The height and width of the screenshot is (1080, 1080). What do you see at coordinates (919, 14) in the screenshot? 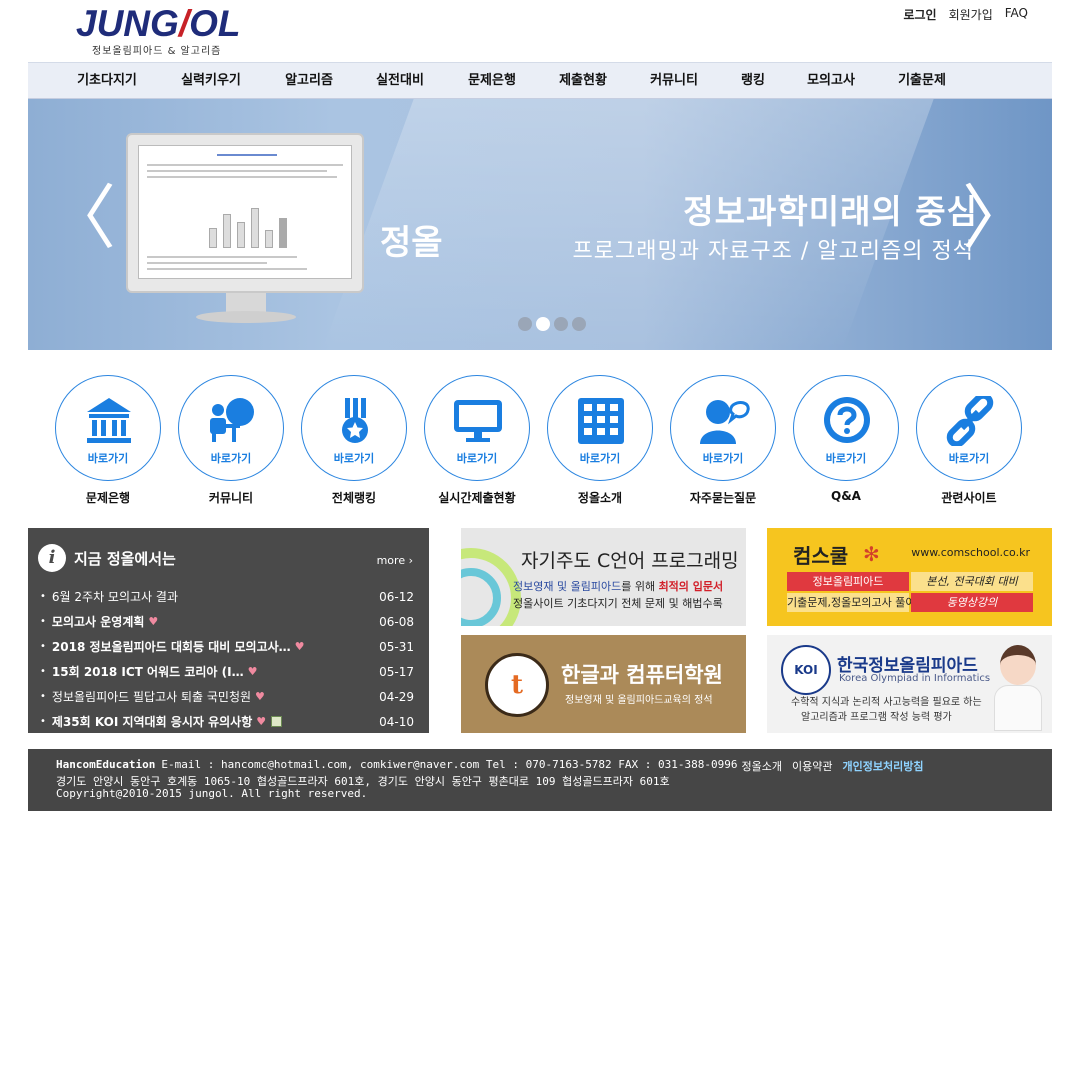
I see `login-link: 로그인` at bounding box center [919, 14].